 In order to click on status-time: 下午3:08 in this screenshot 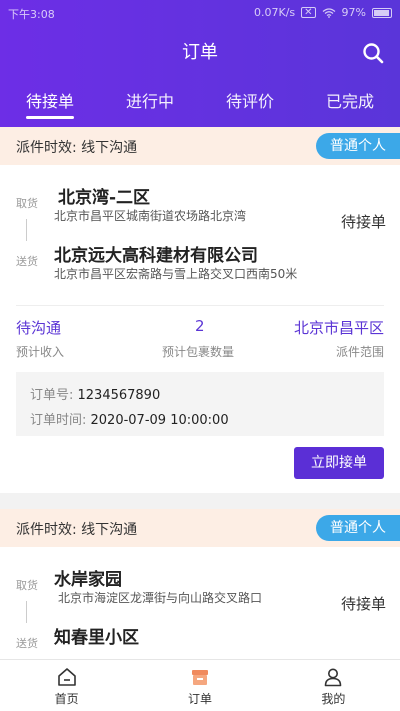, I will do `click(31, 14)`.